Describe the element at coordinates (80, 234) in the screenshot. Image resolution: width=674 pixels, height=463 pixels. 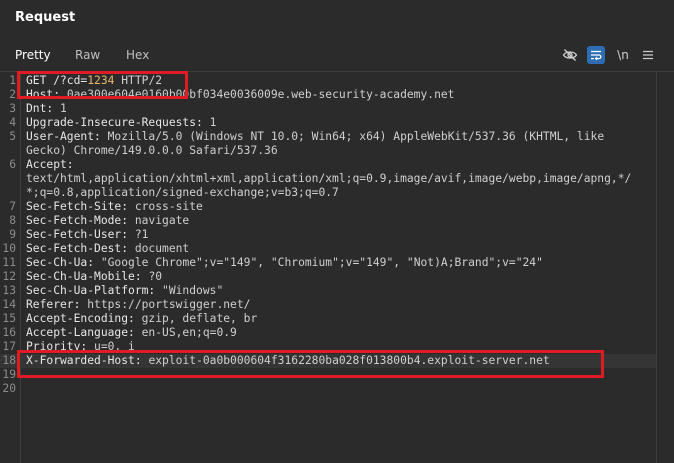
I see `header-name: Sec-Fetch-User:` at that location.